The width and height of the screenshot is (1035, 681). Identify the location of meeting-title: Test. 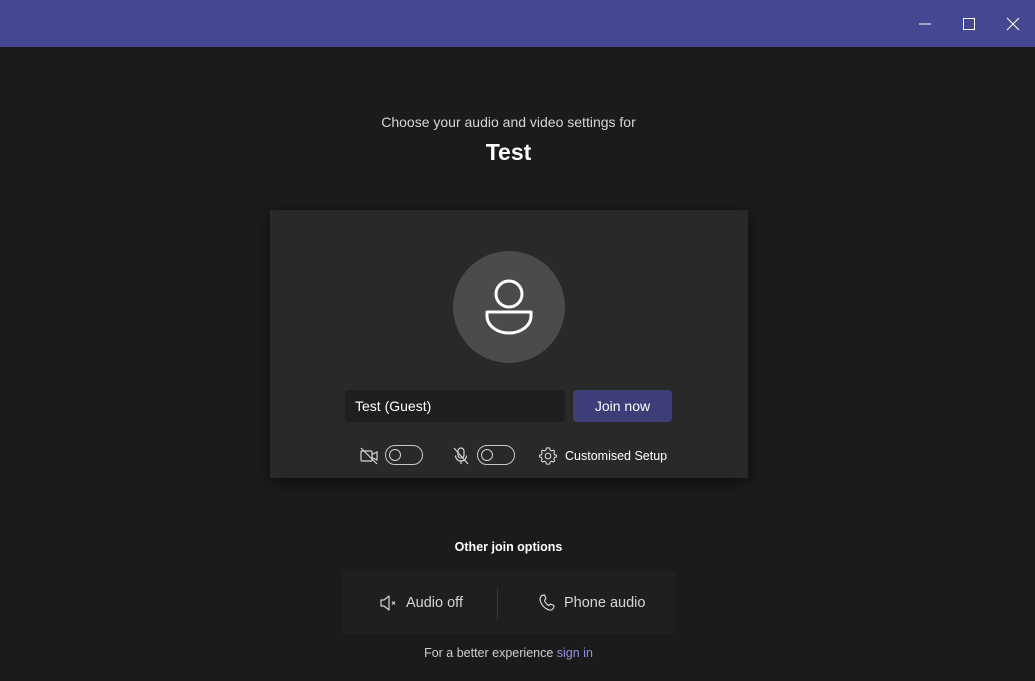
(508, 152).